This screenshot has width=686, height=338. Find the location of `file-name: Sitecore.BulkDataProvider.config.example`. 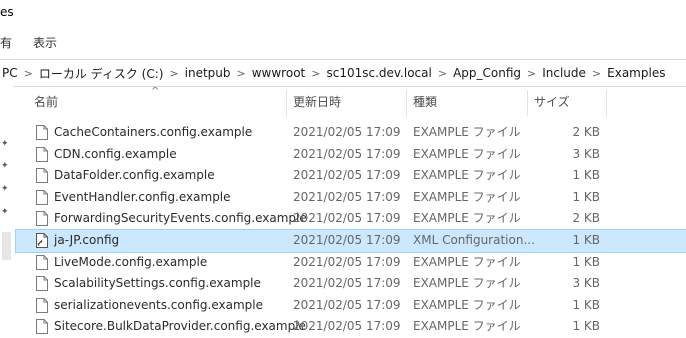

file-name: Sitecore.BulkDataProvider.config.example is located at coordinates (180, 326).